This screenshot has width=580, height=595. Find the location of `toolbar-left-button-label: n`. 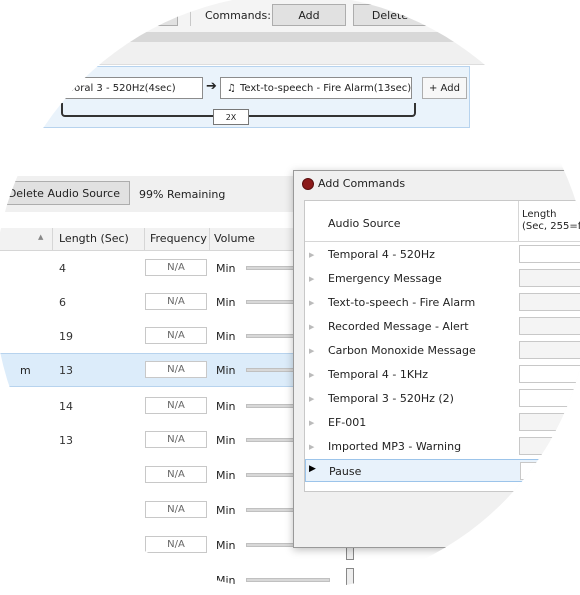

toolbar-left-button-label: n is located at coordinates (163, 15).